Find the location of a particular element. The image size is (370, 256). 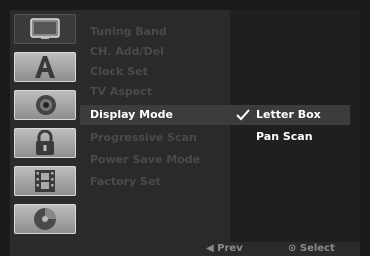

prev-hint: ◀ Prev is located at coordinates (224, 248).